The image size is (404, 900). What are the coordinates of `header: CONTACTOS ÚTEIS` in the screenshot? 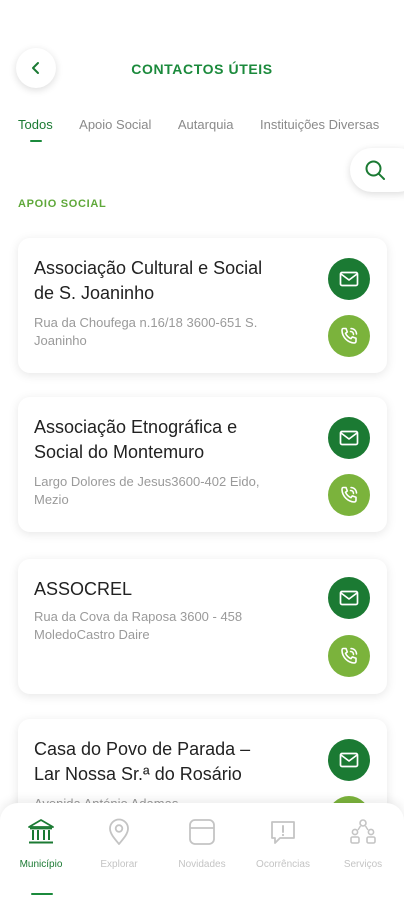 It's located at (202, 55).